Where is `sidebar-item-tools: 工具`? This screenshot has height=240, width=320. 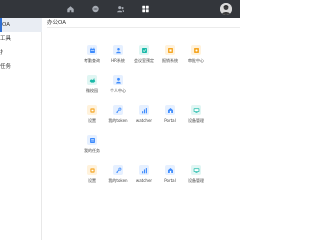
sidebar-item-tools: 工具 is located at coordinates (21, 39).